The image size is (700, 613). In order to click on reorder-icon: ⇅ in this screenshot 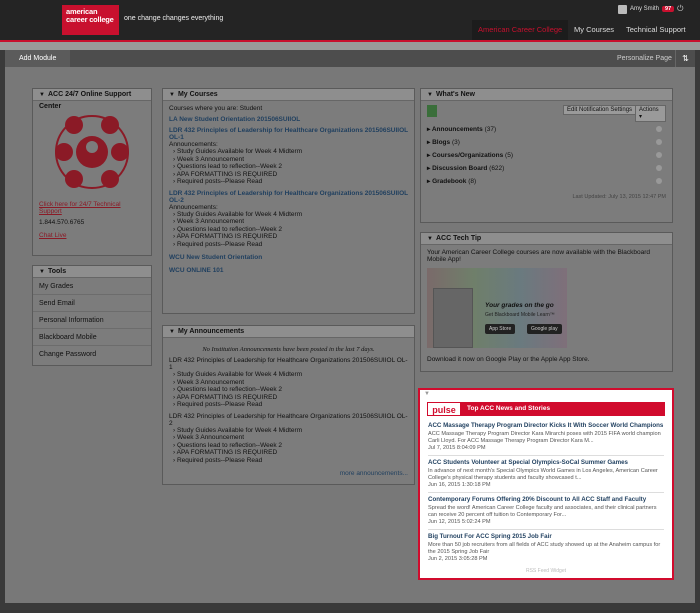, I will do `click(685, 58)`.